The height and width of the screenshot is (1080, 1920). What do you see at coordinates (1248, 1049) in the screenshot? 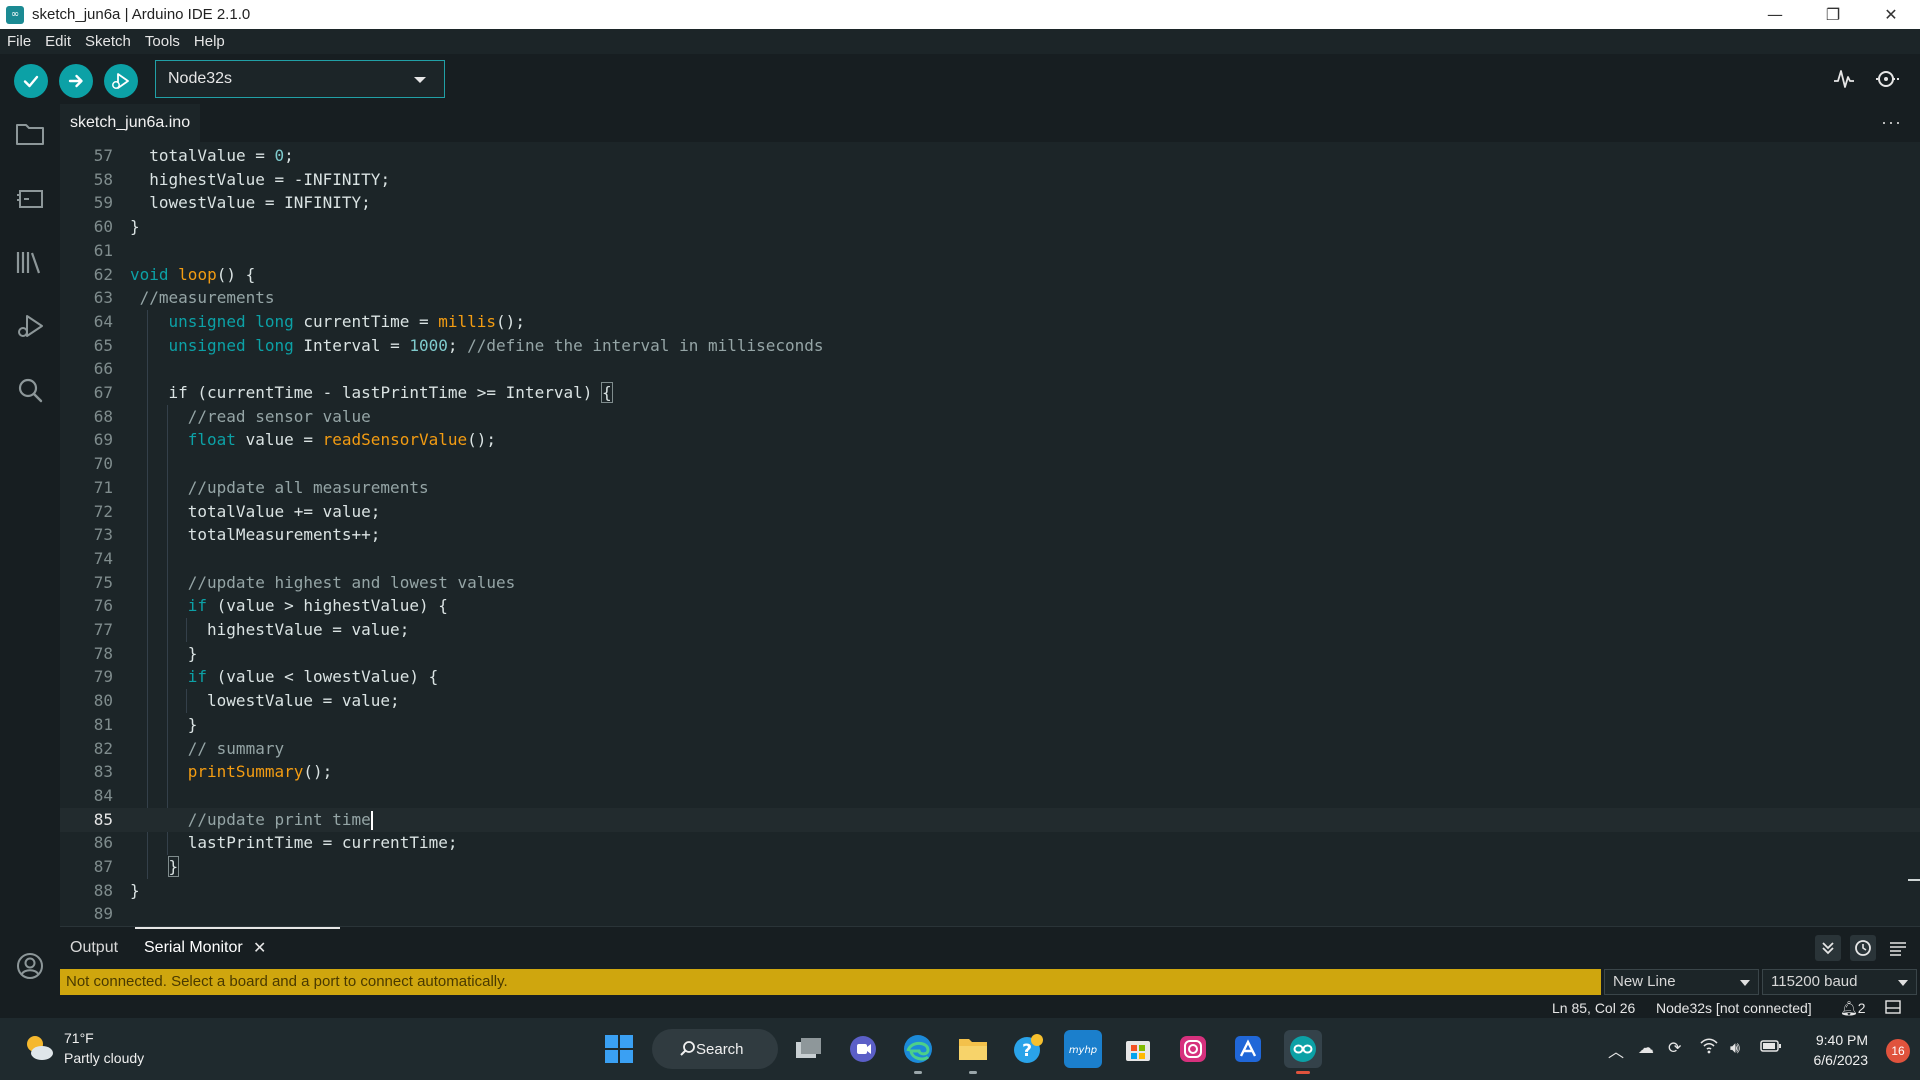
I see `remote-app-button` at bounding box center [1248, 1049].